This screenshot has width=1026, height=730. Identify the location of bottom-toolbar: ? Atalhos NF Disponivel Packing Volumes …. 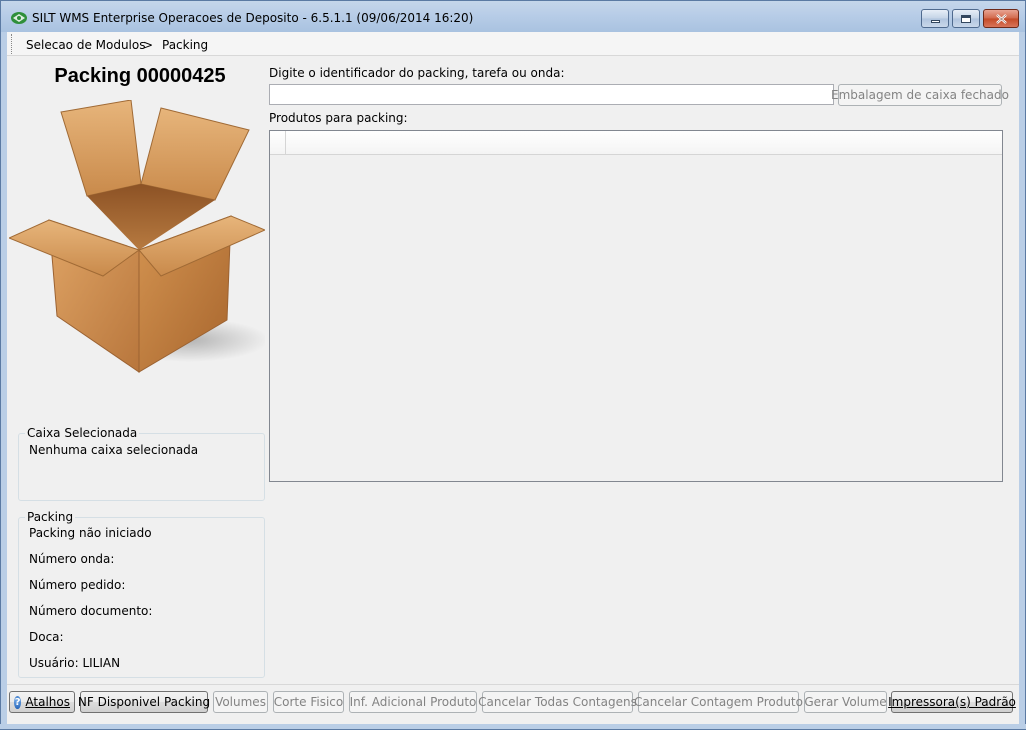
(513, 704).